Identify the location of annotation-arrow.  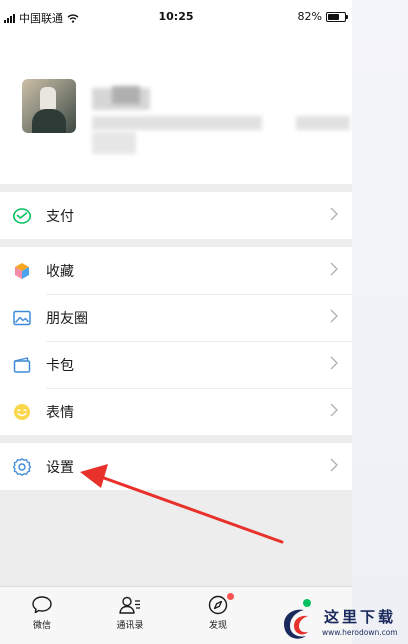
(182, 504).